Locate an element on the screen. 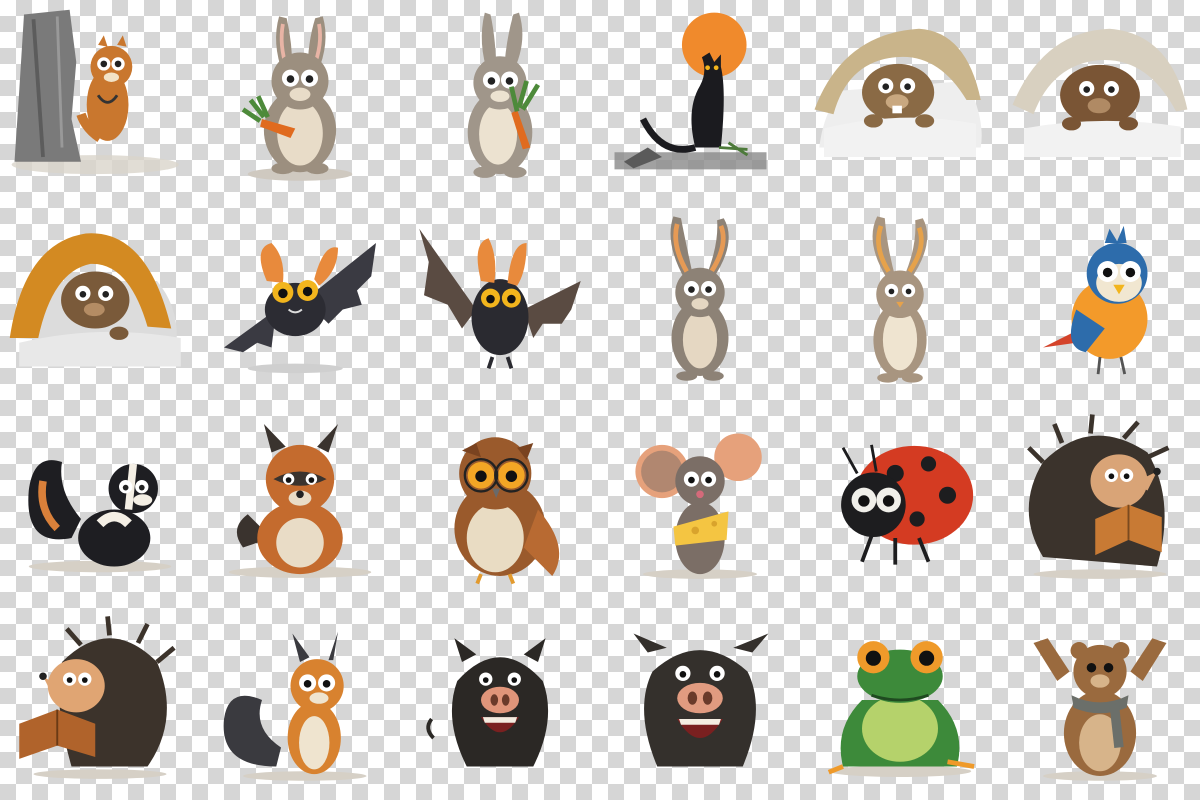  bird-illustration is located at coordinates (1095, 300).